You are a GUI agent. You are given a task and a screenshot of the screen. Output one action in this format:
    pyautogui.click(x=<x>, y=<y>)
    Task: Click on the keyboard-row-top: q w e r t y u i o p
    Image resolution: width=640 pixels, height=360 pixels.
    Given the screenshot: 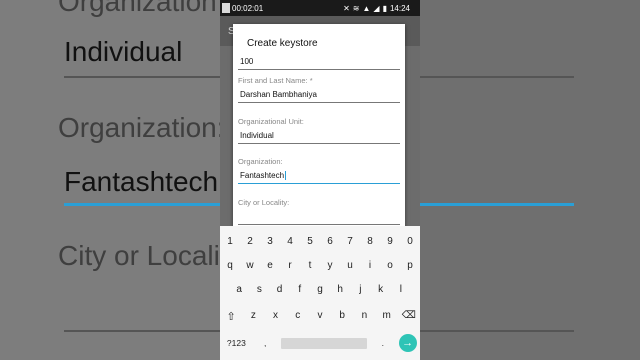 What is the action you would take?
    pyautogui.click(x=320, y=265)
    